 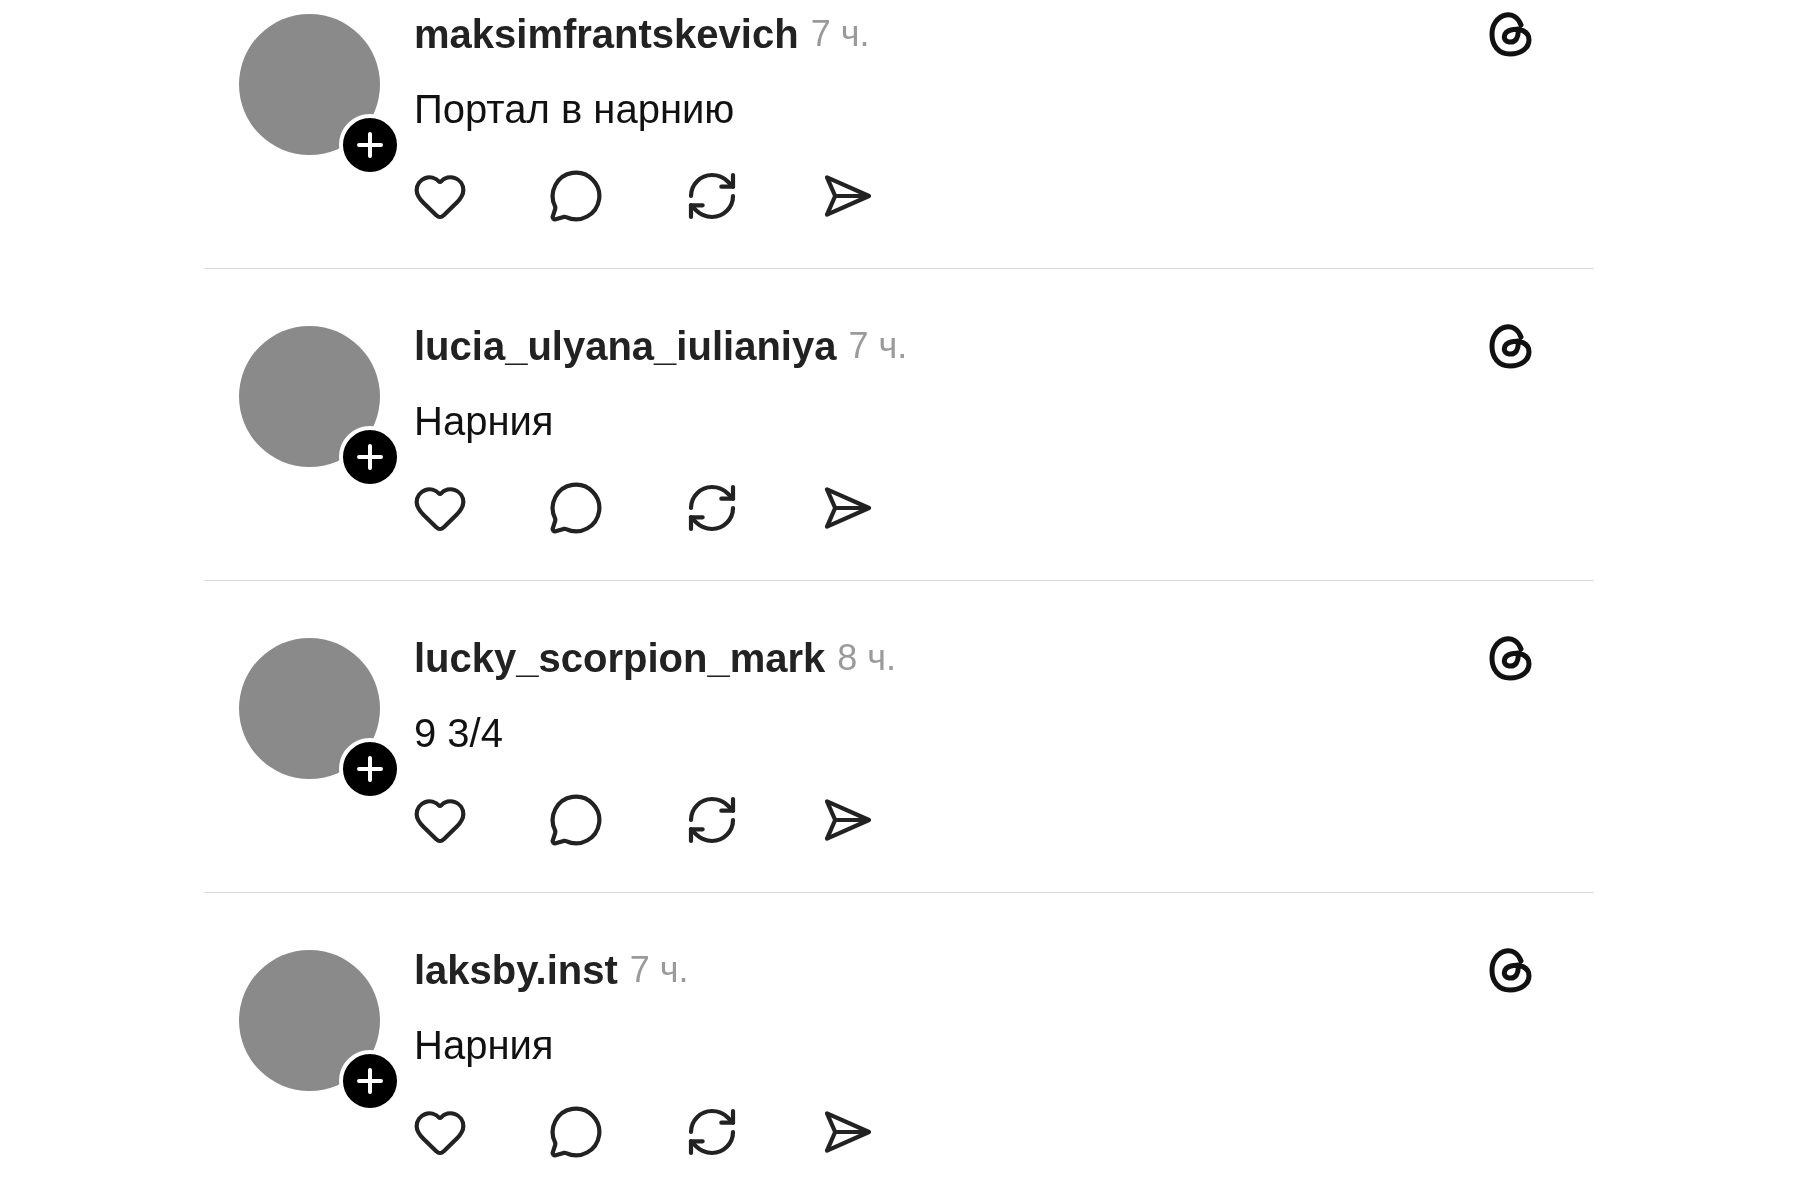 I want to click on post-text: 9 3/4, so click(x=459, y=733).